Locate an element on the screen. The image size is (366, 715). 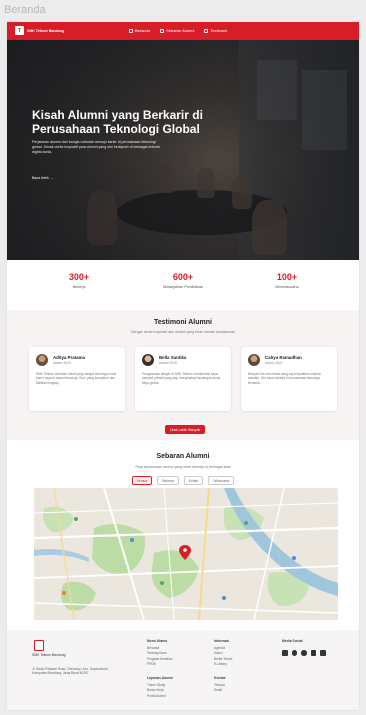
tiktok-icon is located at coordinates (313, 653).